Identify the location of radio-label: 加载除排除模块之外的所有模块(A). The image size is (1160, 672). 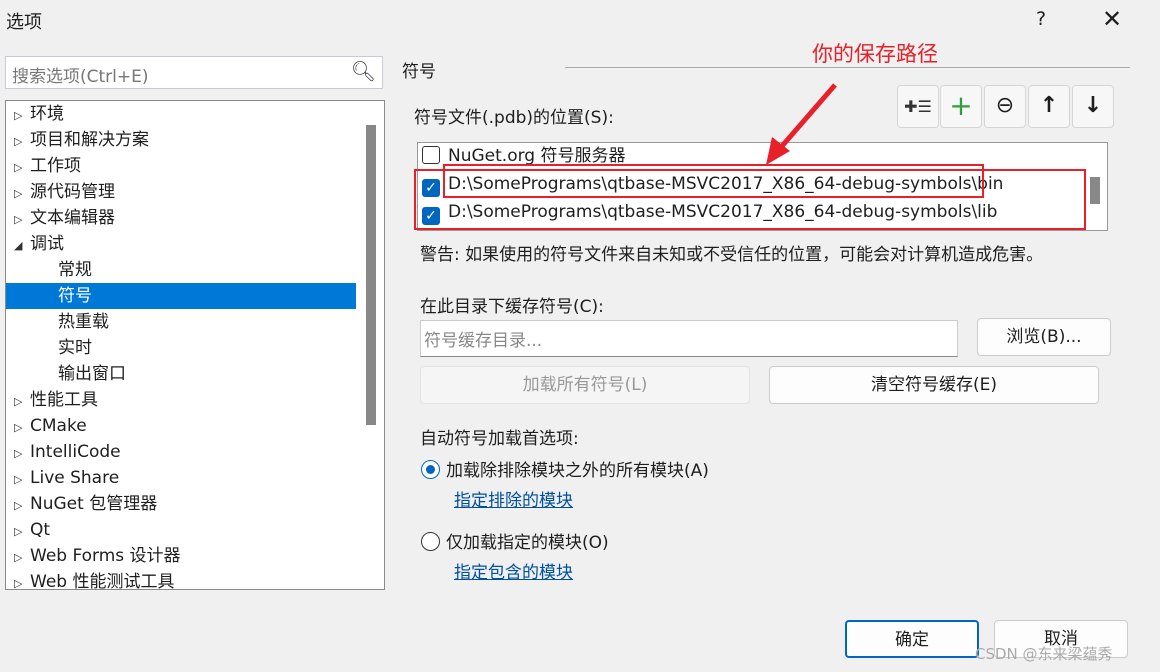
(577, 471).